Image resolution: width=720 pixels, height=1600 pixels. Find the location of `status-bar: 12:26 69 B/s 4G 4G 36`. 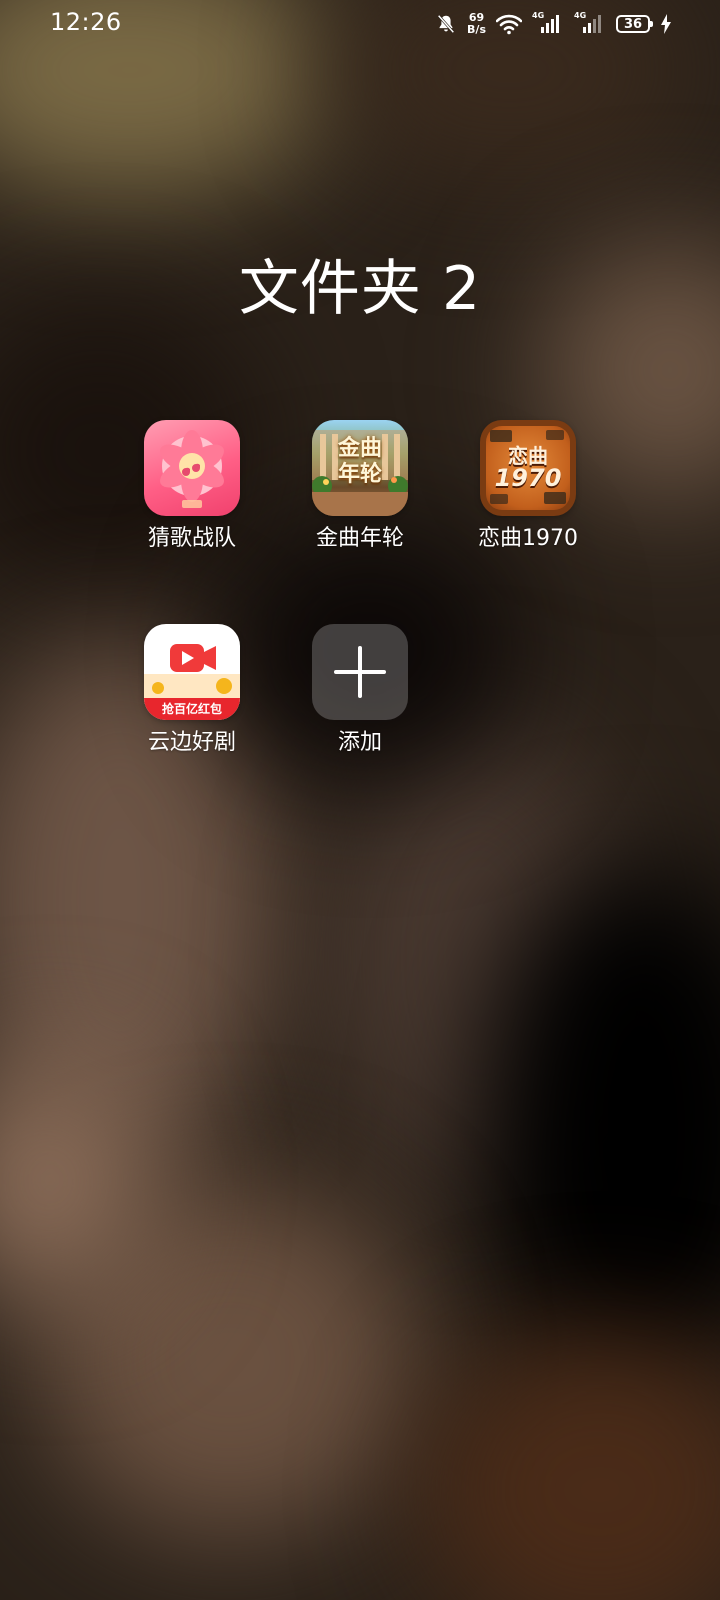

status-bar: 12:26 69 B/s 4G 4G 36 is located at coordinates (360, 24).